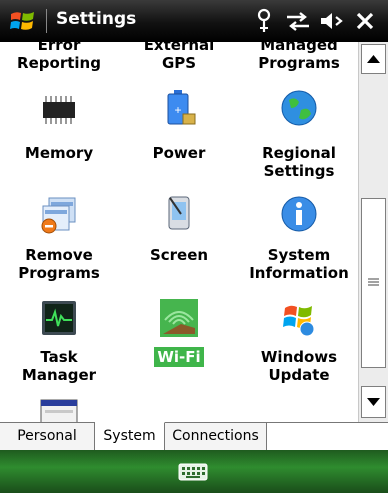  What do you see at coordinates (332, 21) in the screenshot?
I see `volume-icon` at bounding box center [332, 21].